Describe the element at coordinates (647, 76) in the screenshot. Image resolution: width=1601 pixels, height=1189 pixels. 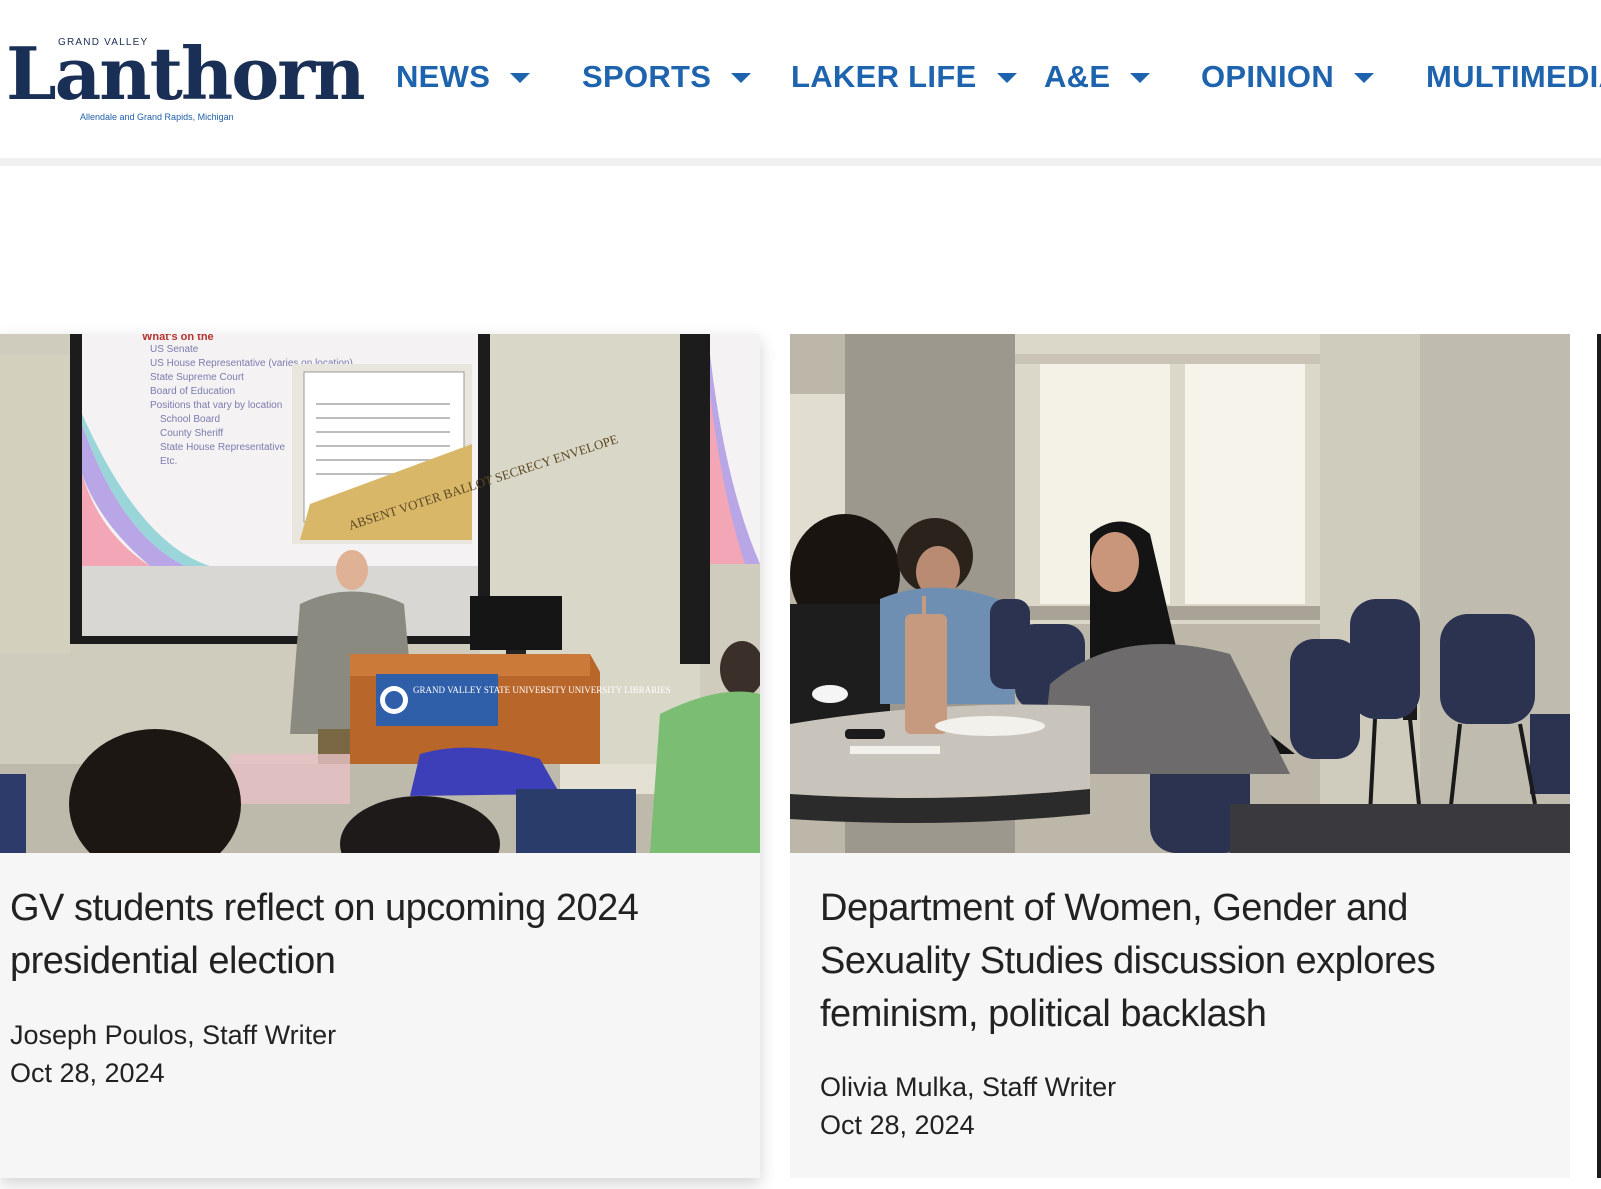
I see `nav-item-label: SPORTS` at that location.